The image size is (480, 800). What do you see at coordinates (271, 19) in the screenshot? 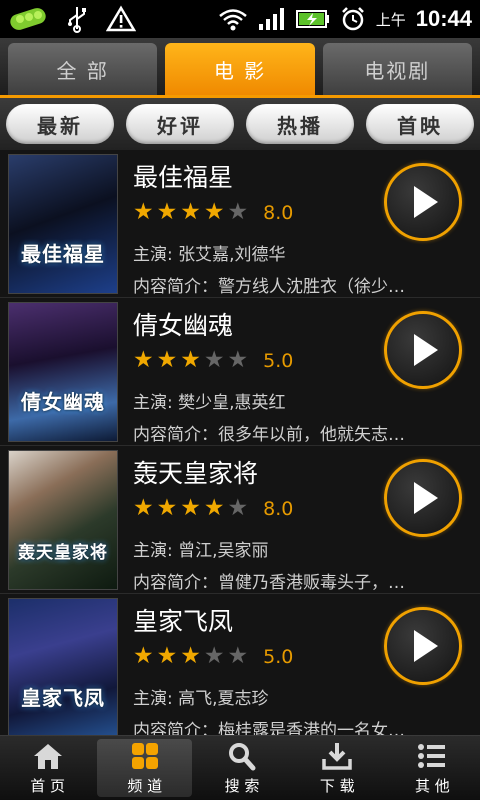
I see `signal-icon` at bounding box center [271, 19].